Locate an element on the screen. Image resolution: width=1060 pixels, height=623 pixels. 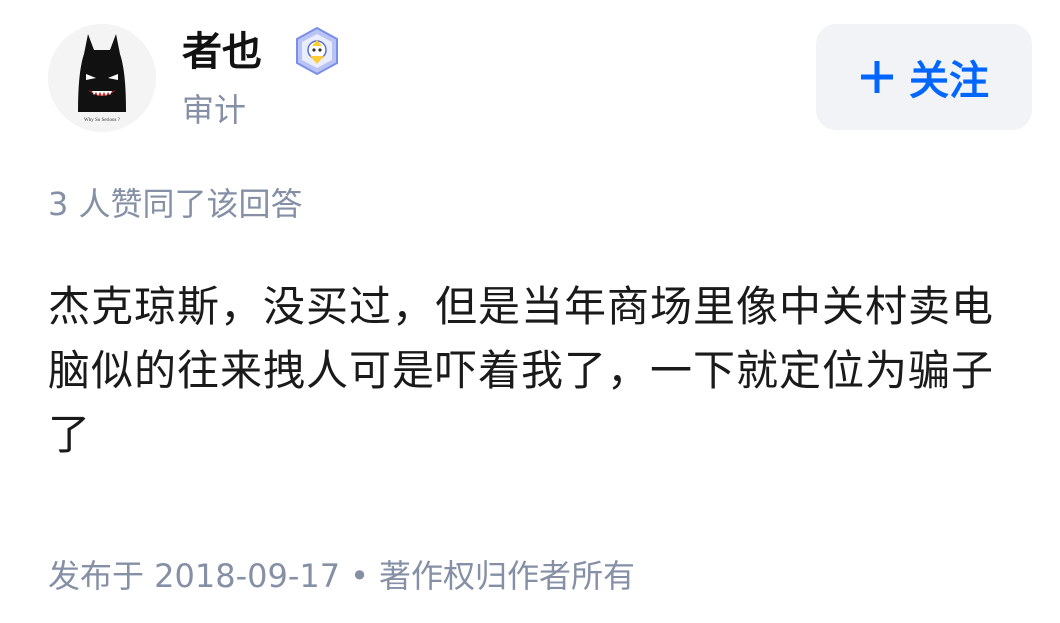
avatar-caption: Why So Serious ? is located at coordinates (102, 120).